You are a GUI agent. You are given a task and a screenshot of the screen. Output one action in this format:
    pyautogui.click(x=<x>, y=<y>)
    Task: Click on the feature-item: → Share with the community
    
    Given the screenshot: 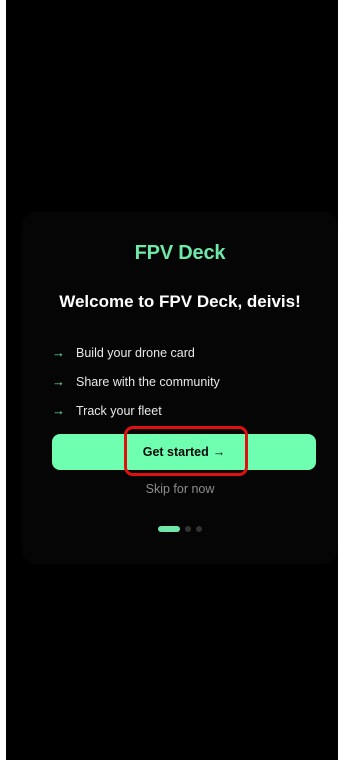 What is the action you would take?
    pyautogui.click(x=136, y=381)
    